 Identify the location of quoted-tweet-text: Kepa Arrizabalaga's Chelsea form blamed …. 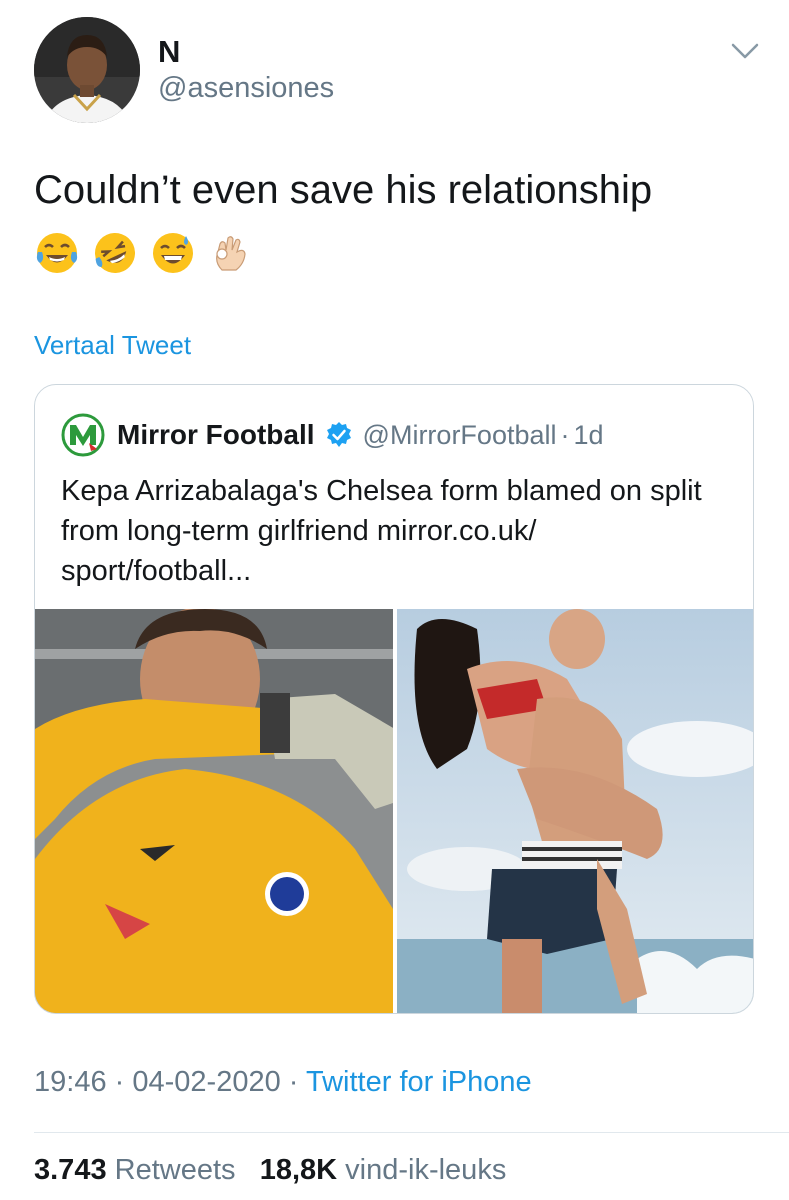
(381, 531).